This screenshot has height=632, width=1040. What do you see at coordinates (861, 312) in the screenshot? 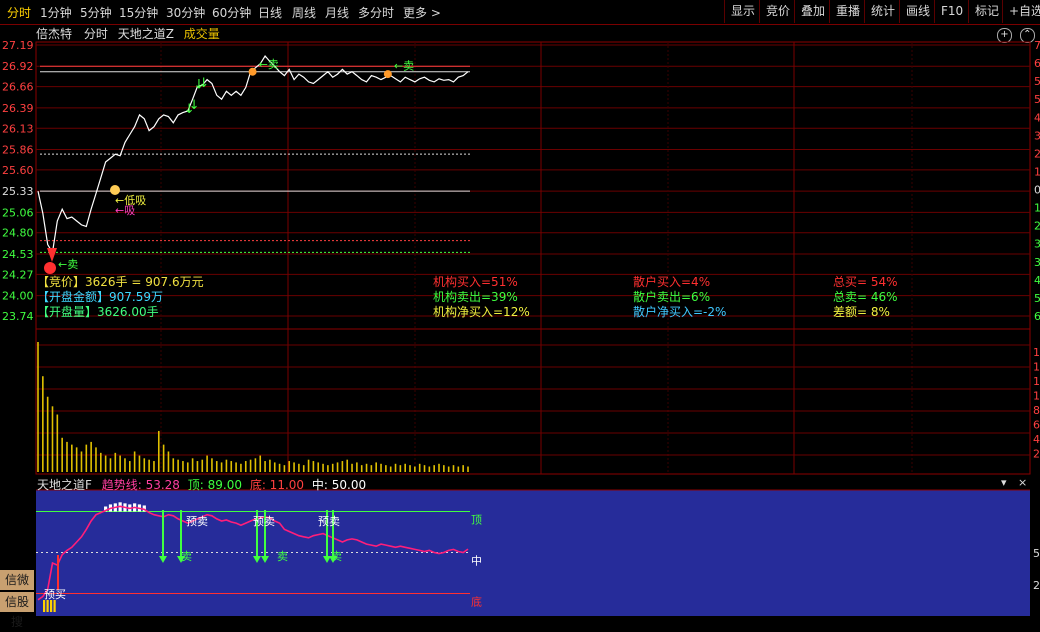
I see `diff: 差额= 8%` at bounding box center [861, 312].